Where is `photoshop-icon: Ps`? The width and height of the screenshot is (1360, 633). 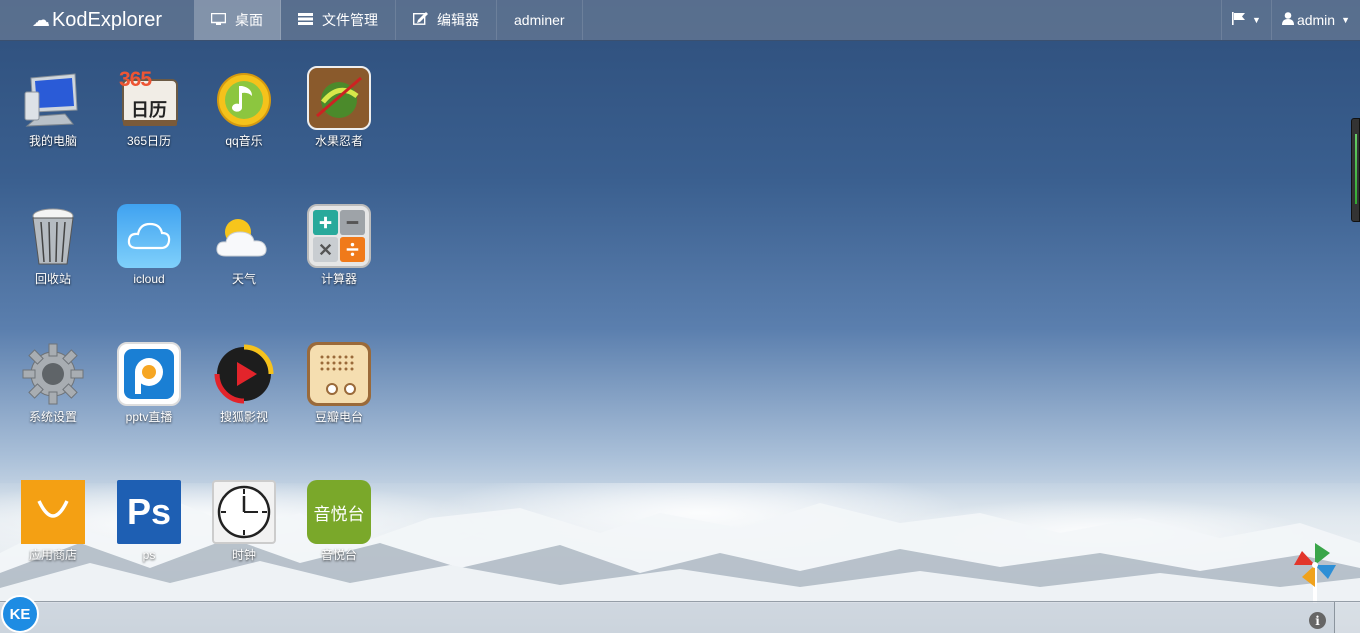
photoshop-icon: Ps is located at coordinates (149, 512).